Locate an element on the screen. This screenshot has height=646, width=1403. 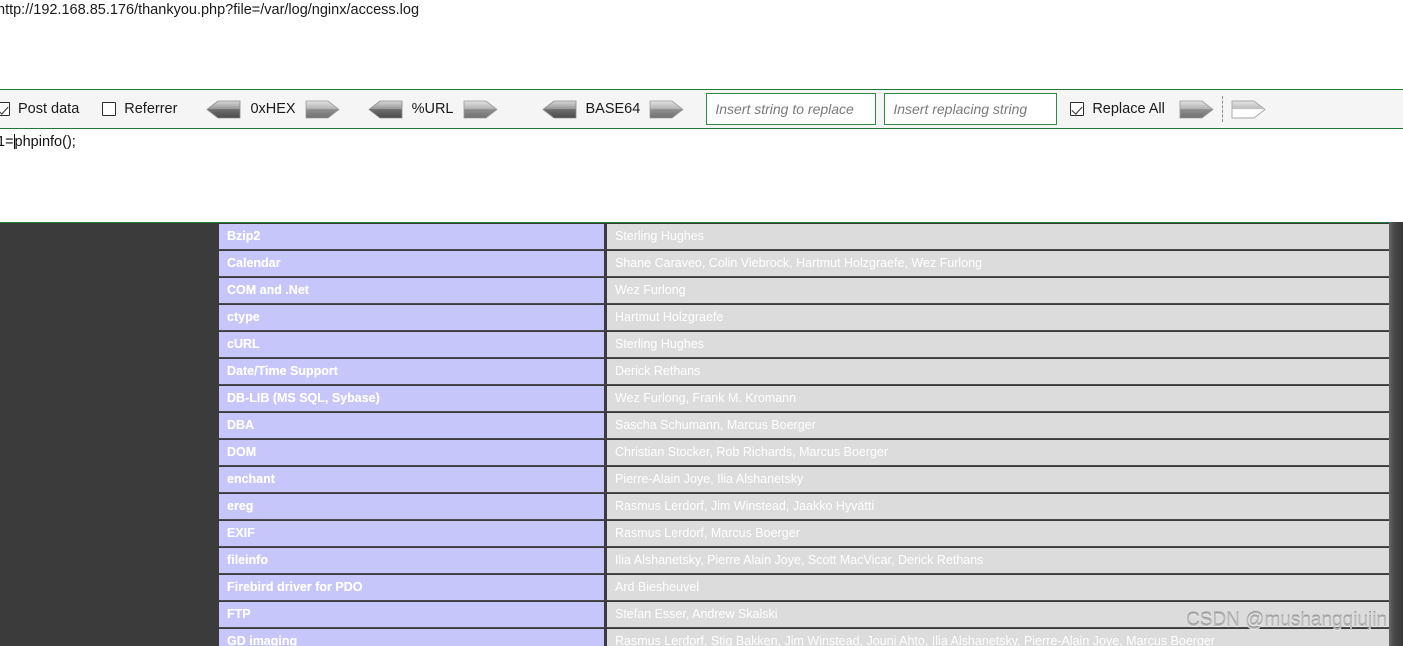
replace-string-field is located at coordinates (791, 109).